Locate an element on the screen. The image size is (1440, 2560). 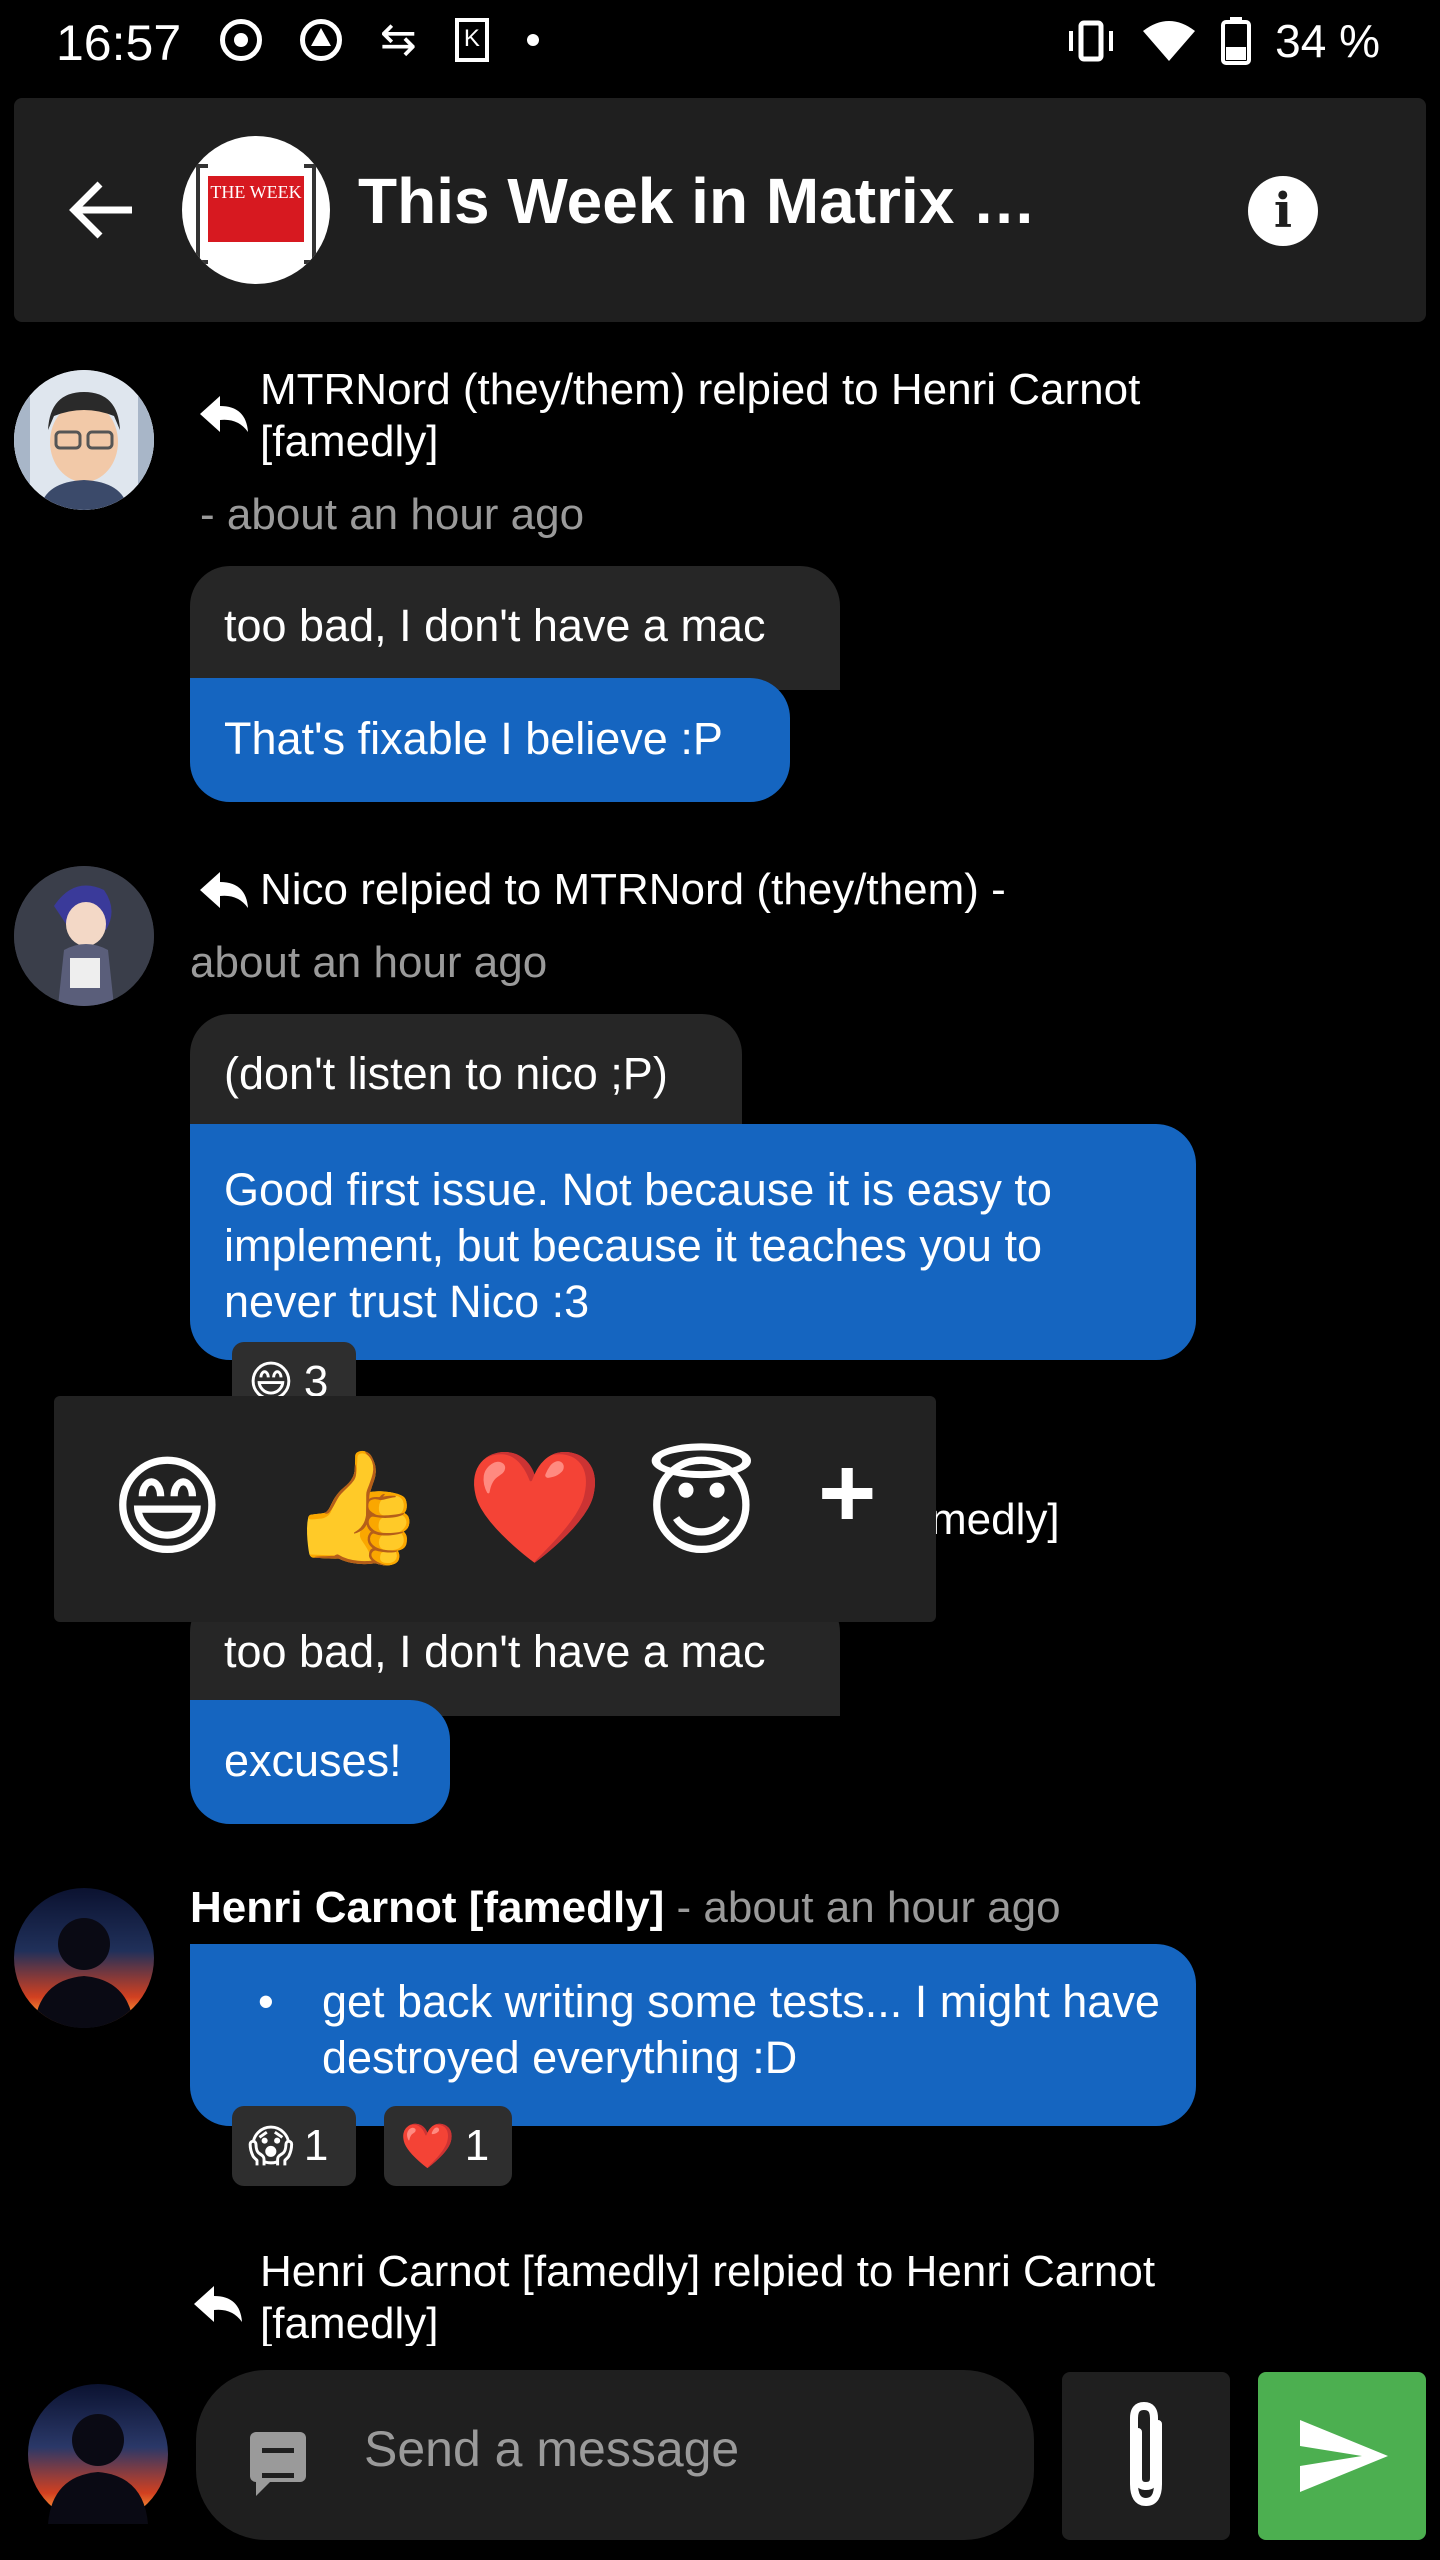
avatar-nico is located at coordinates (84, 936).